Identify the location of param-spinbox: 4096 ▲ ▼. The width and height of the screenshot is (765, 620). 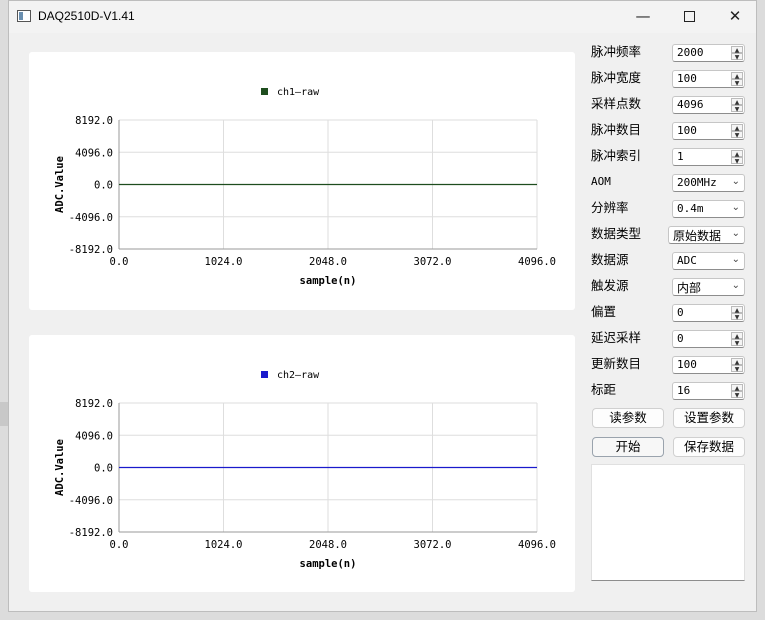
(708, 105).